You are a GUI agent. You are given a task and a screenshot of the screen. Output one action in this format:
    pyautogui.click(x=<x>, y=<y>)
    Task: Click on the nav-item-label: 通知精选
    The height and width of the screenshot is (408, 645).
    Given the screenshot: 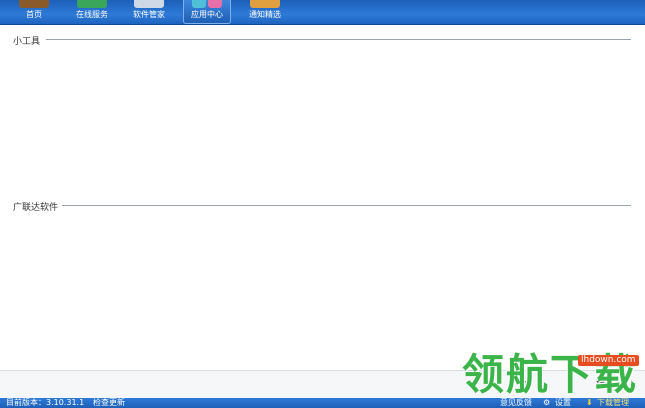 What is the action you would take?
    pyautogui.click(x=265, y=14)
    